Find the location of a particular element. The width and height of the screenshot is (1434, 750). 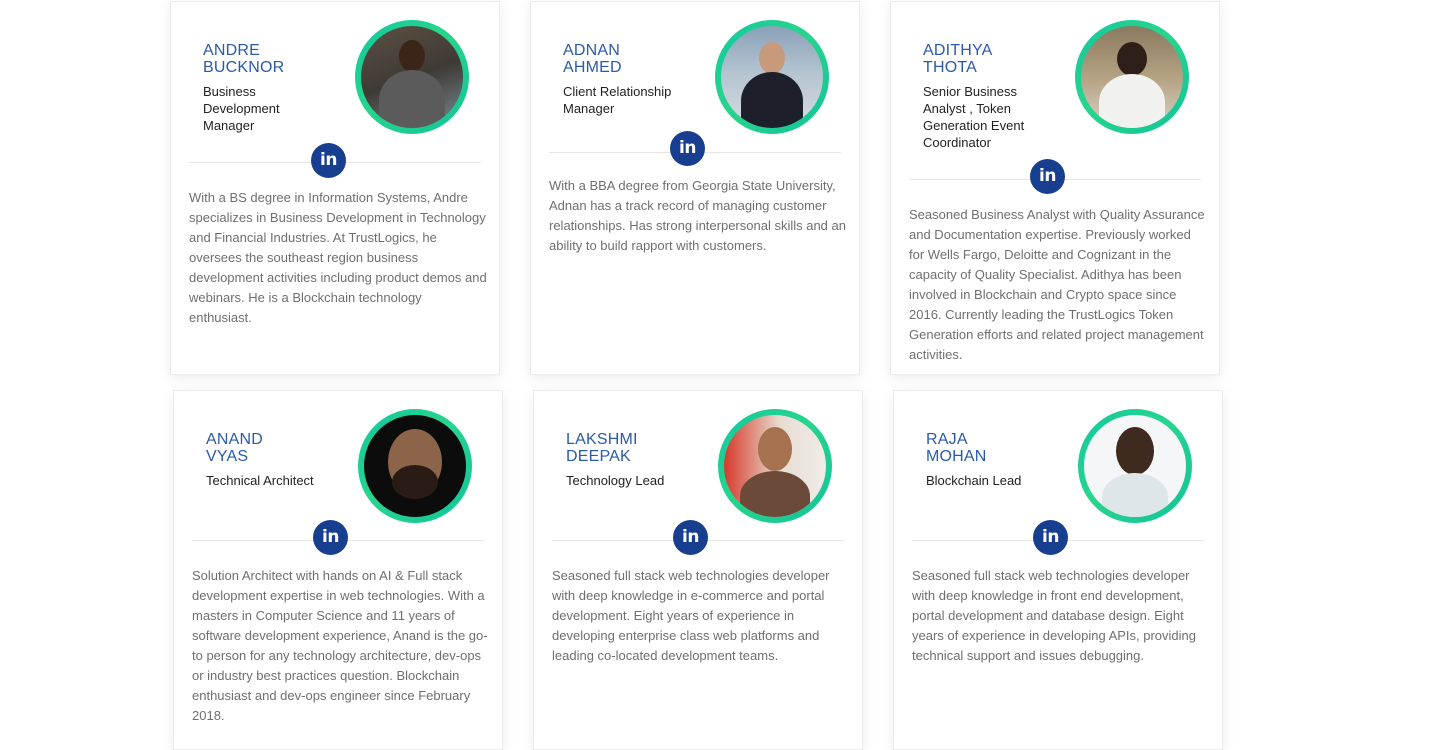

member-role: Blockchain Lead is located at coordinates (974, 480).